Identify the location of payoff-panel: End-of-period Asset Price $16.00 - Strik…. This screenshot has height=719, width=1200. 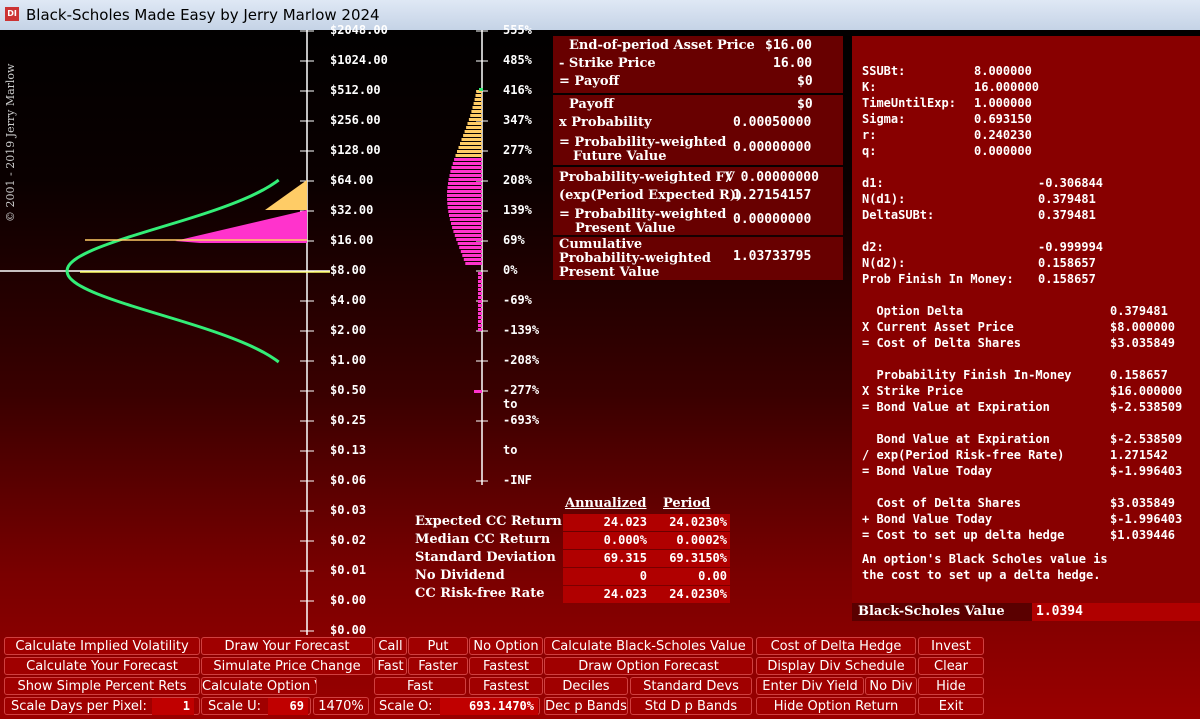
(698, 64).